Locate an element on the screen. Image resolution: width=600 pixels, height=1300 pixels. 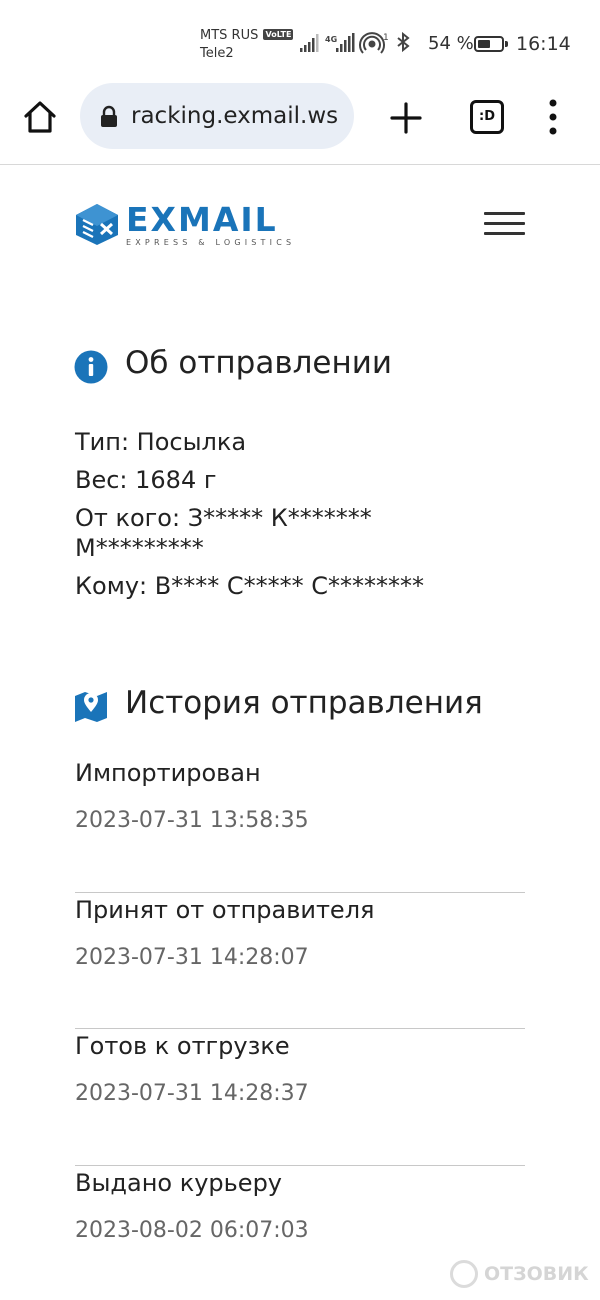
sim-index-label: 1 is located at coordinates (386, 38).